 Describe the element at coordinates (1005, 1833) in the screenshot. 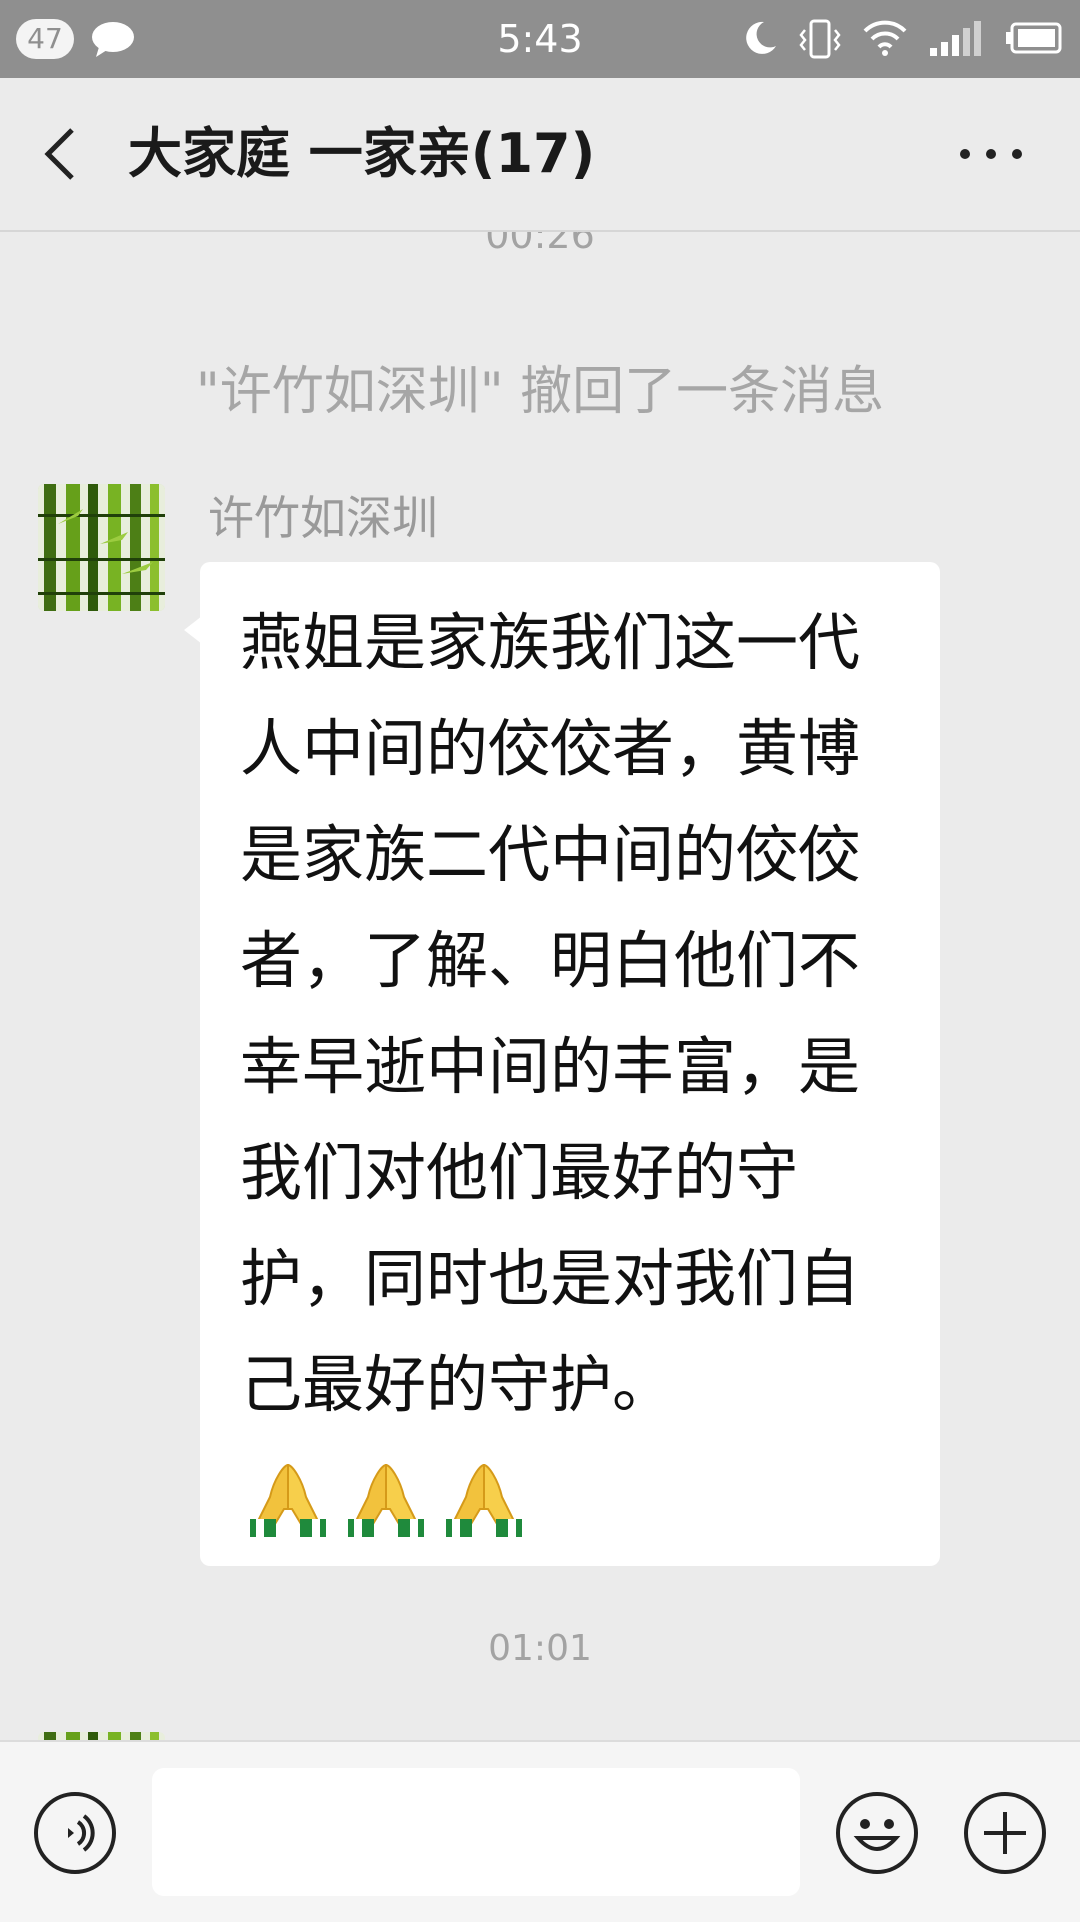

I see `plus-icon` at that location.